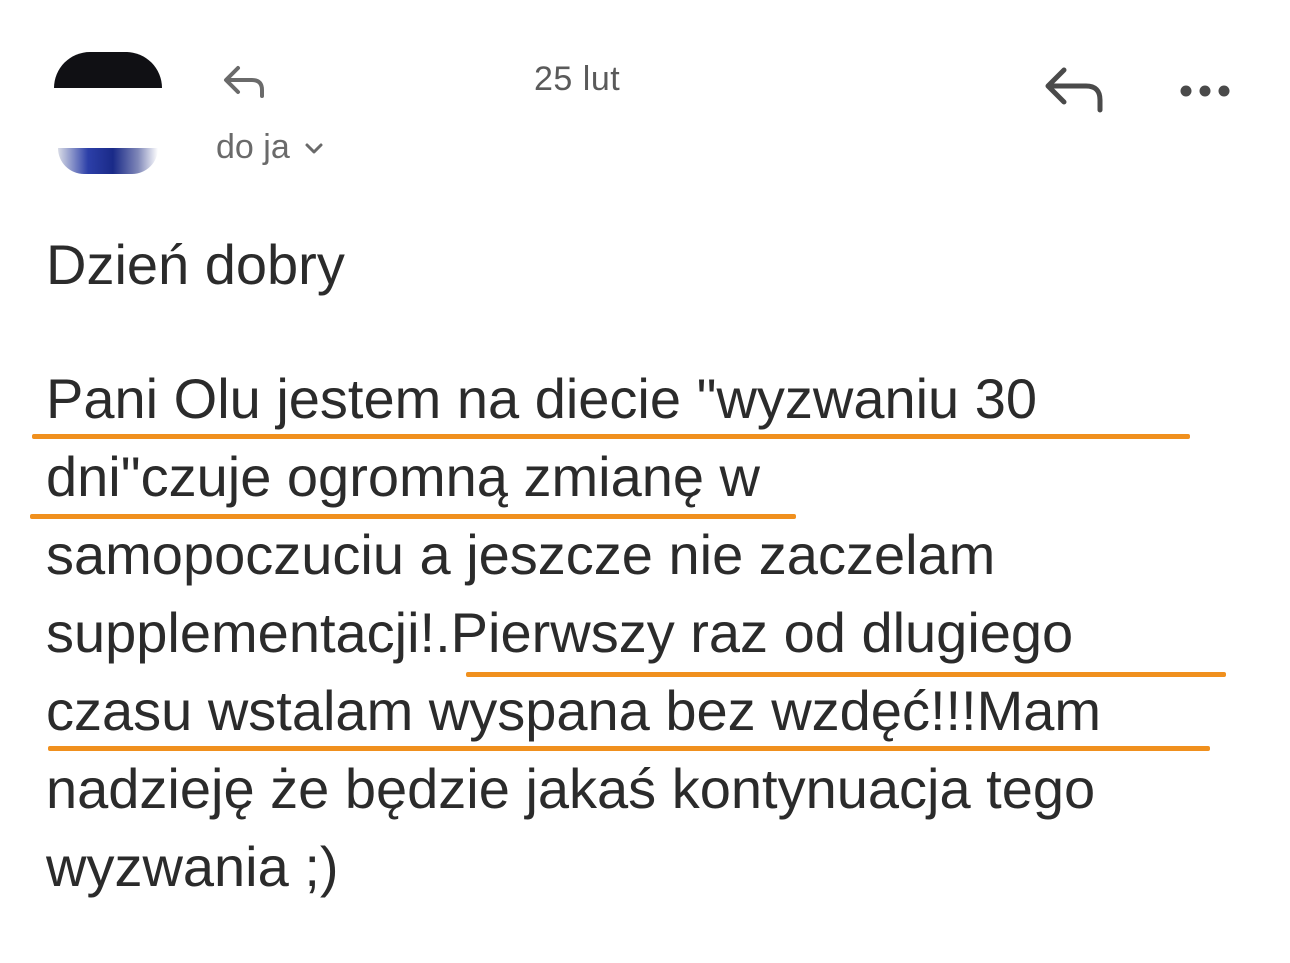 This screenshot has height=963, width=1290. Describe the element at coordinates (108, 70) in the screenshot. I see `avatar-top` at that location.